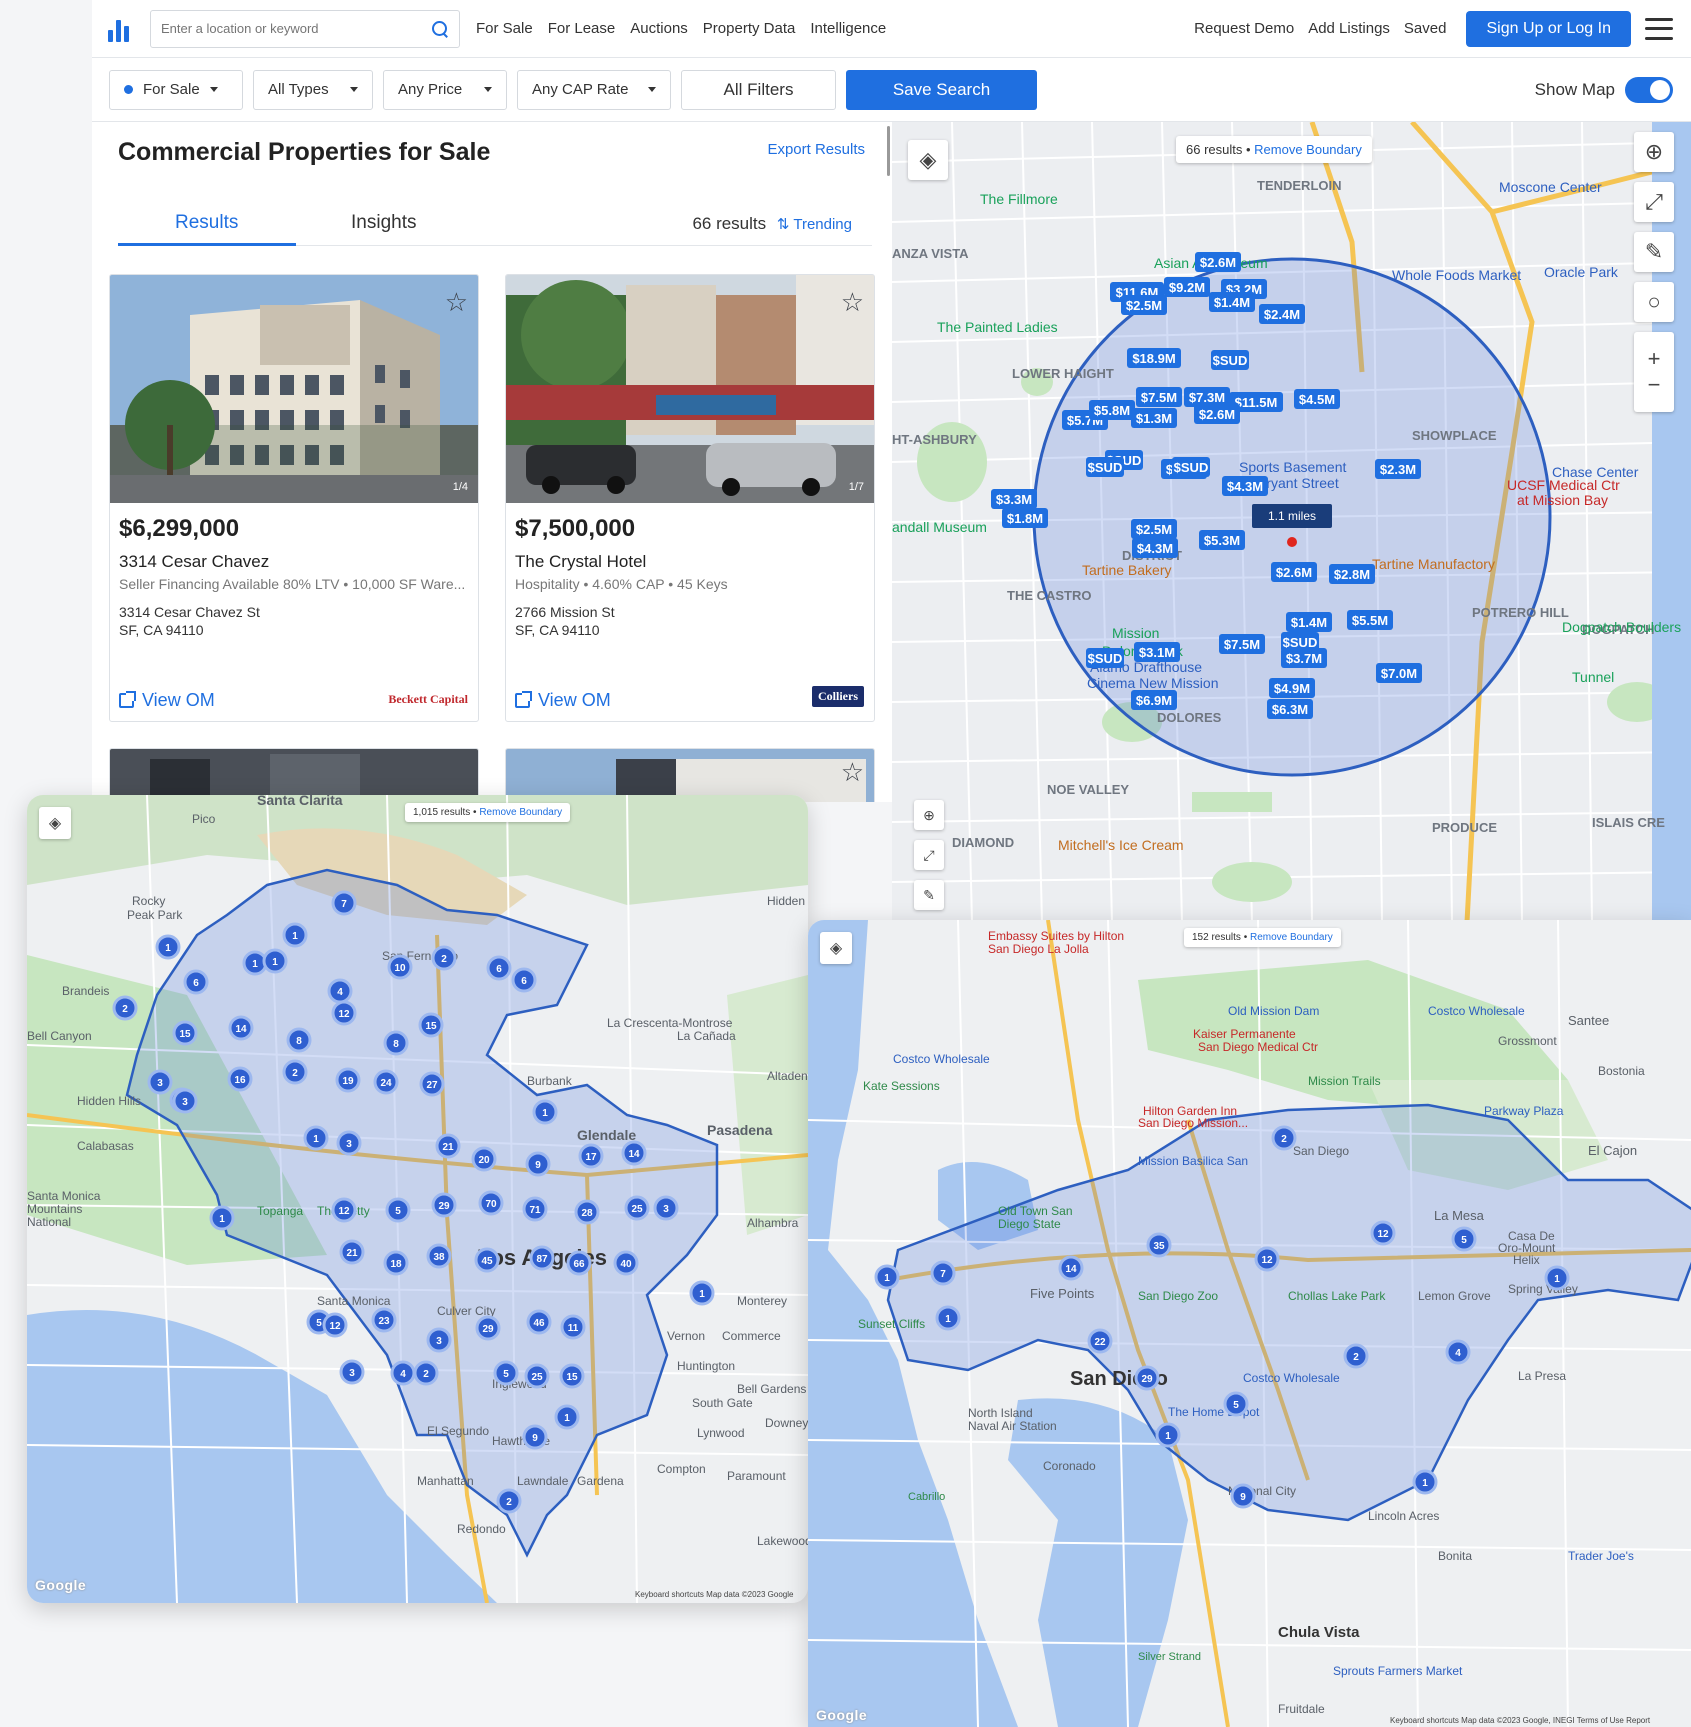  What do you see at coordinates (1458, 1352) in the screenshot?
I see `cluster-marker: 4` at bounding box center [1458, 1352].